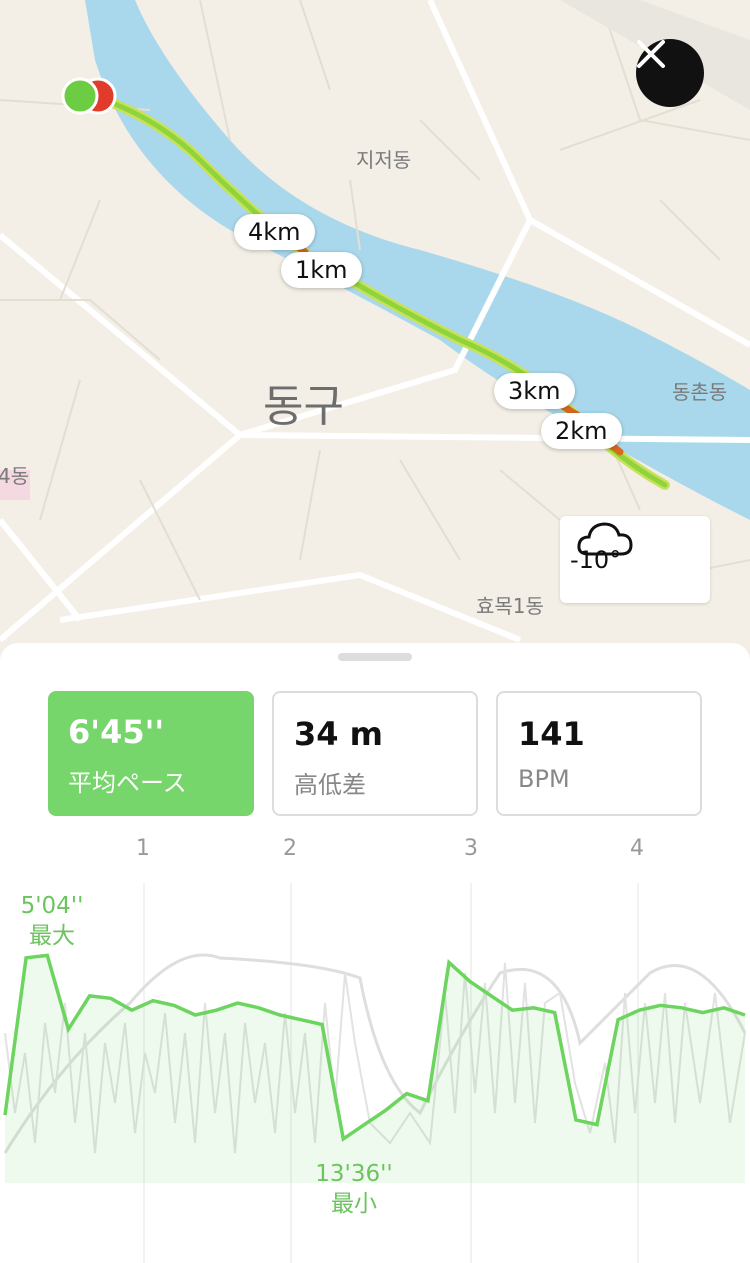  What do you see at coordinates (670, 73) in the screenshot?
I see `close-button` at bounding box center [670, 73].